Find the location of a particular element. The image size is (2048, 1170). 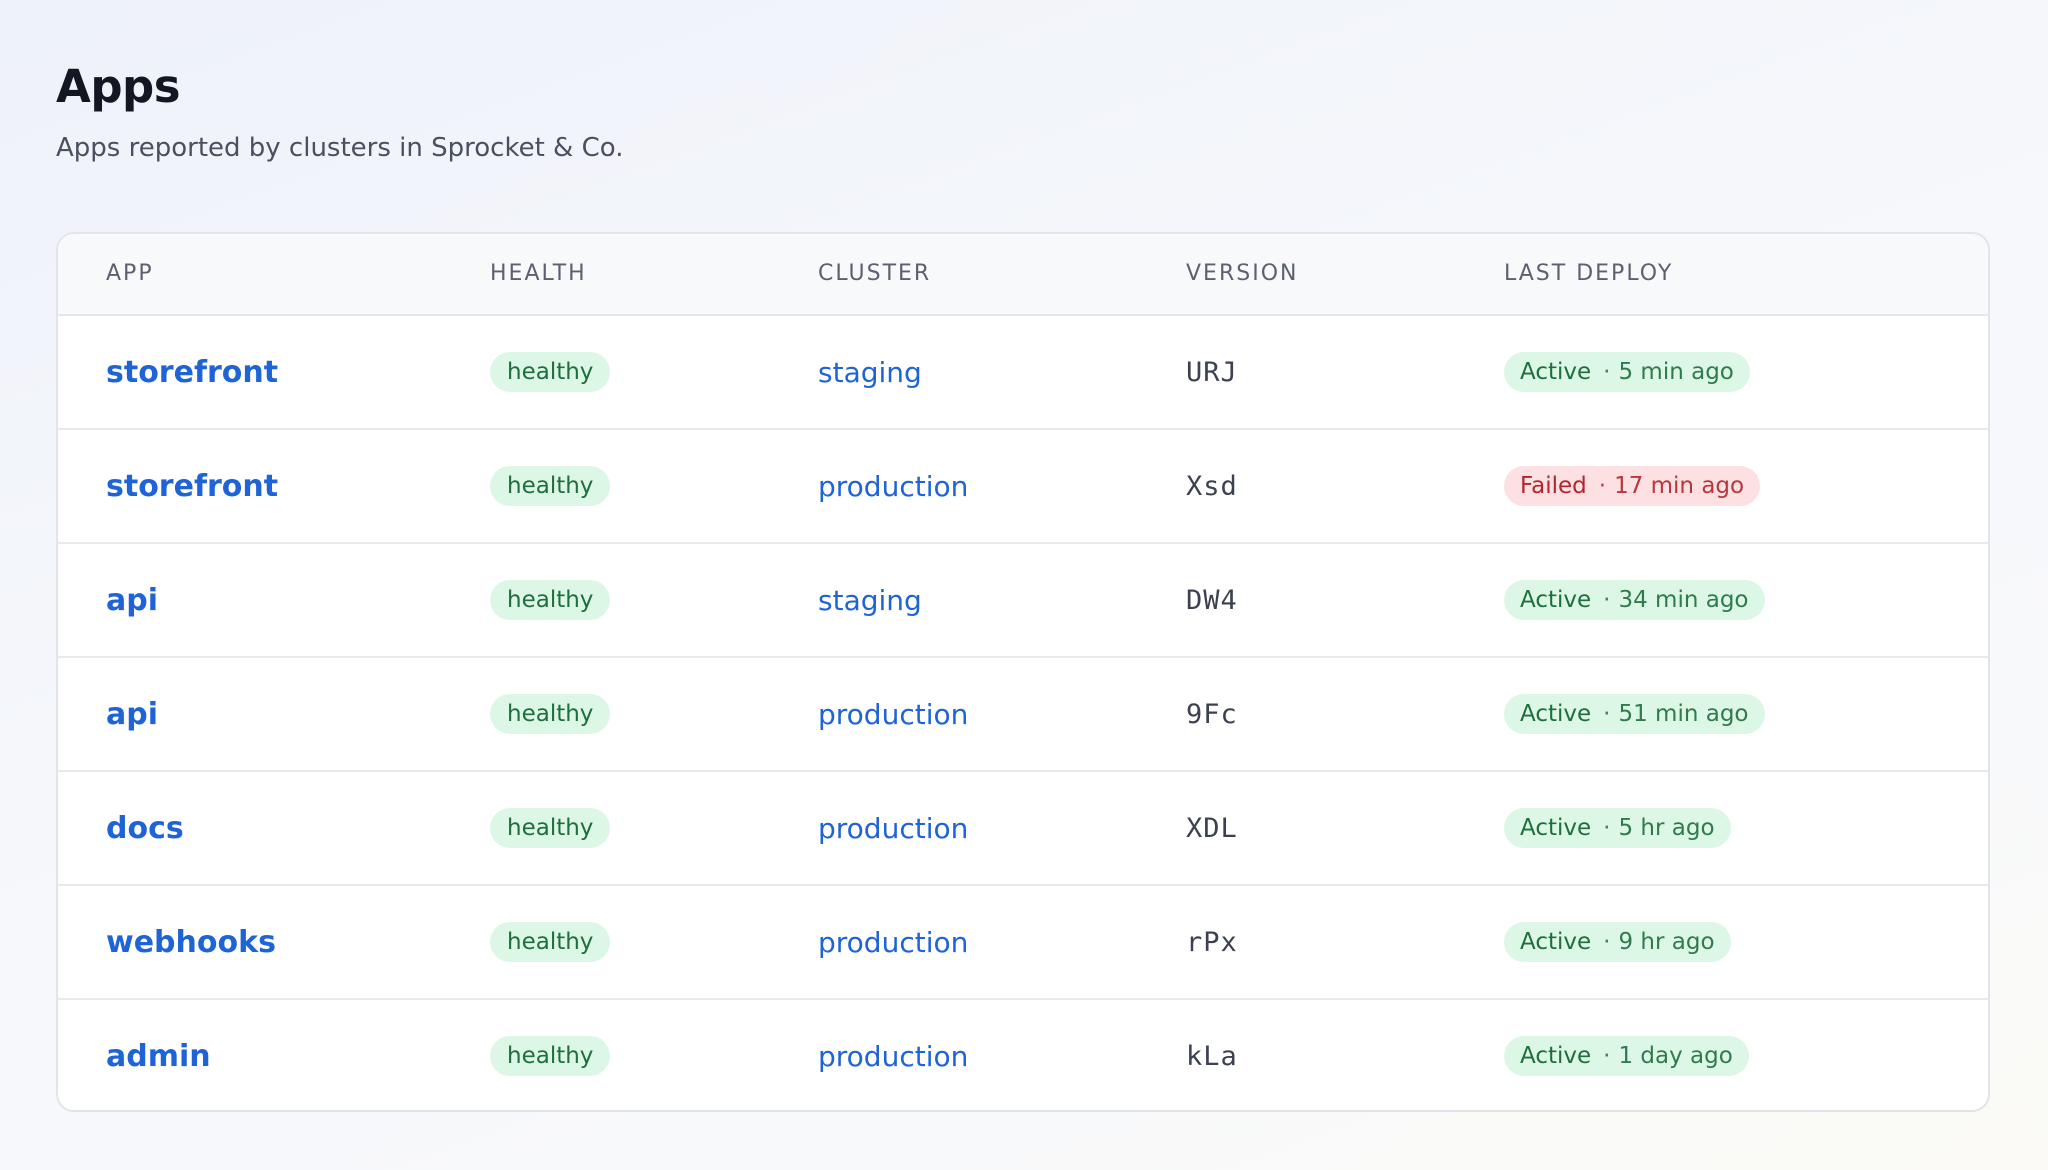

deploy-status-label: Failed is located at coordinates (1553, 486).